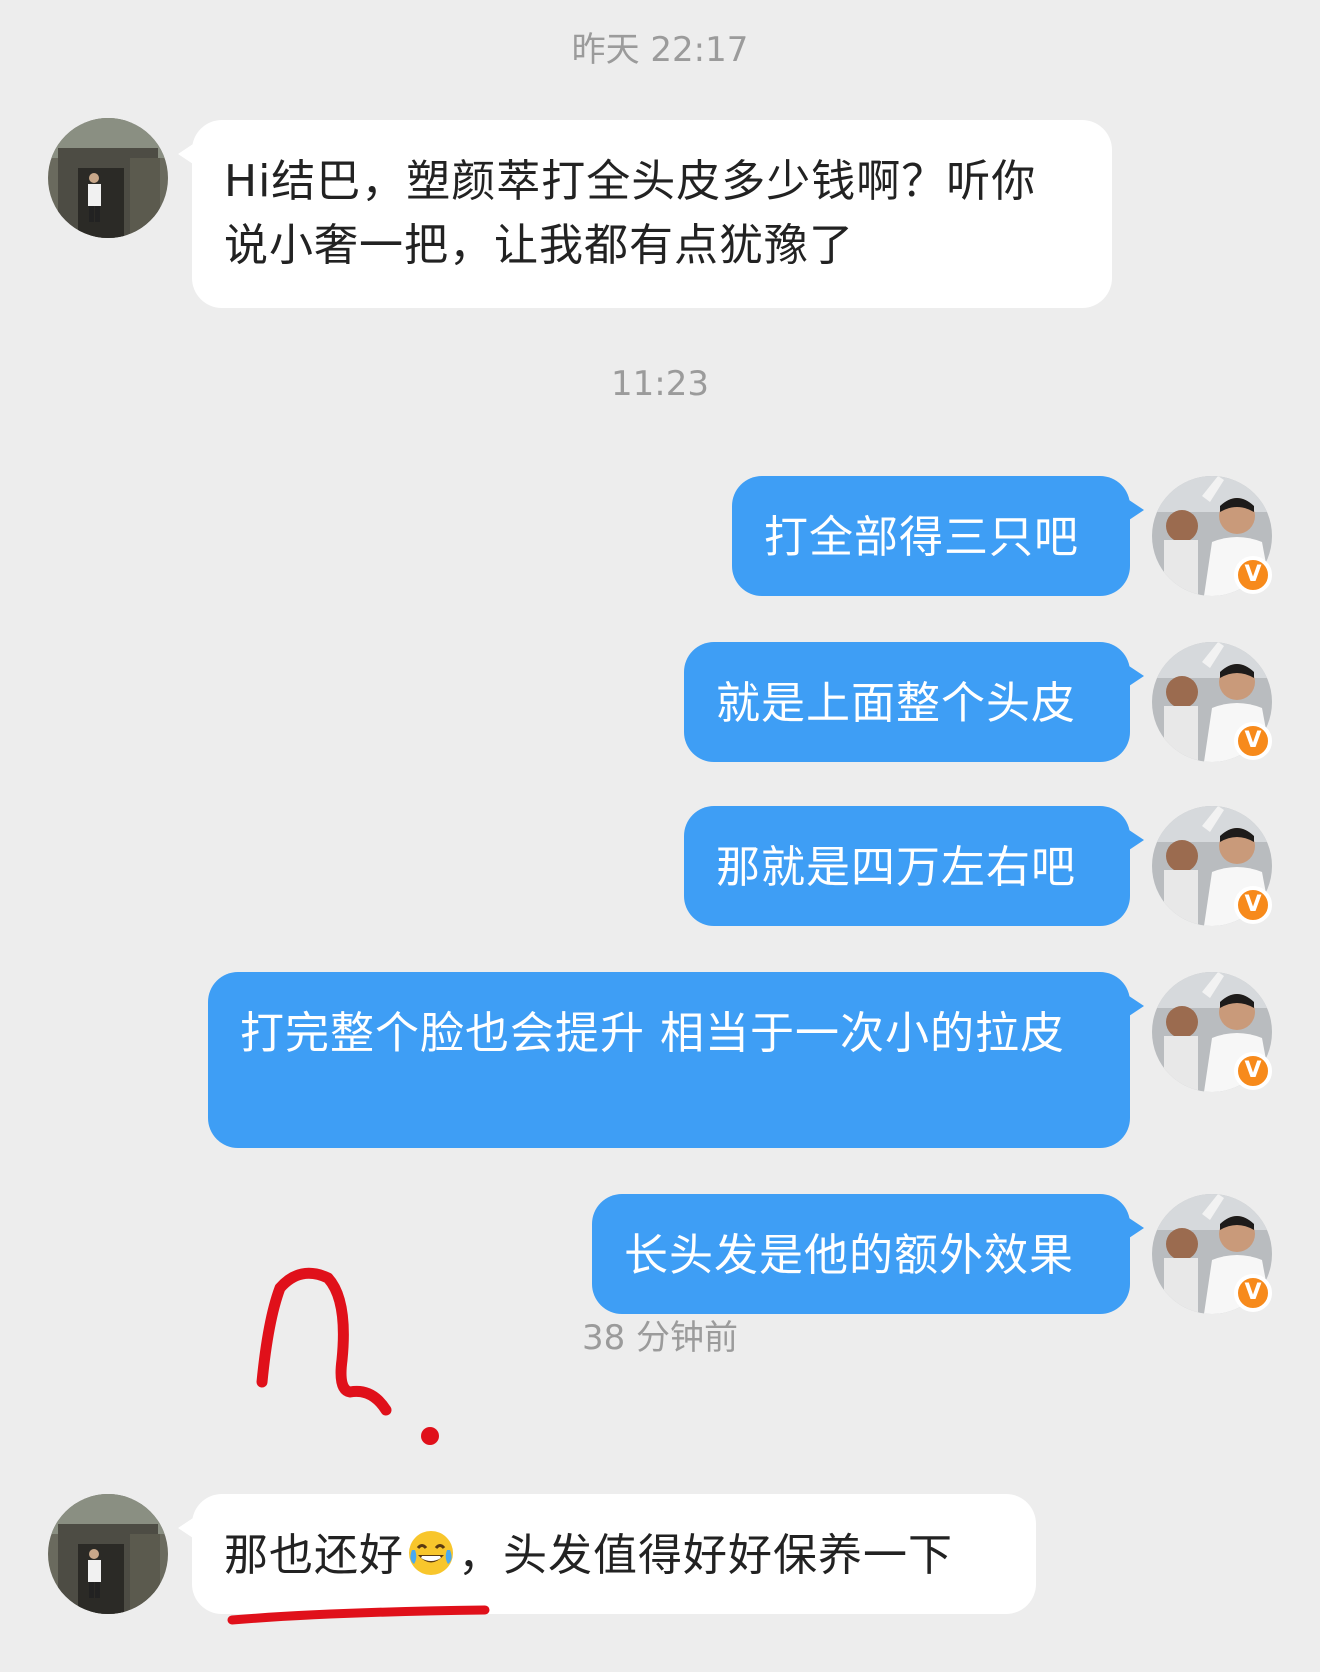  What do you see at coordinates (896, 867) in the screenshot?
I see `message-text: 那就是四万左右吧` at bounding box center [896, 867].